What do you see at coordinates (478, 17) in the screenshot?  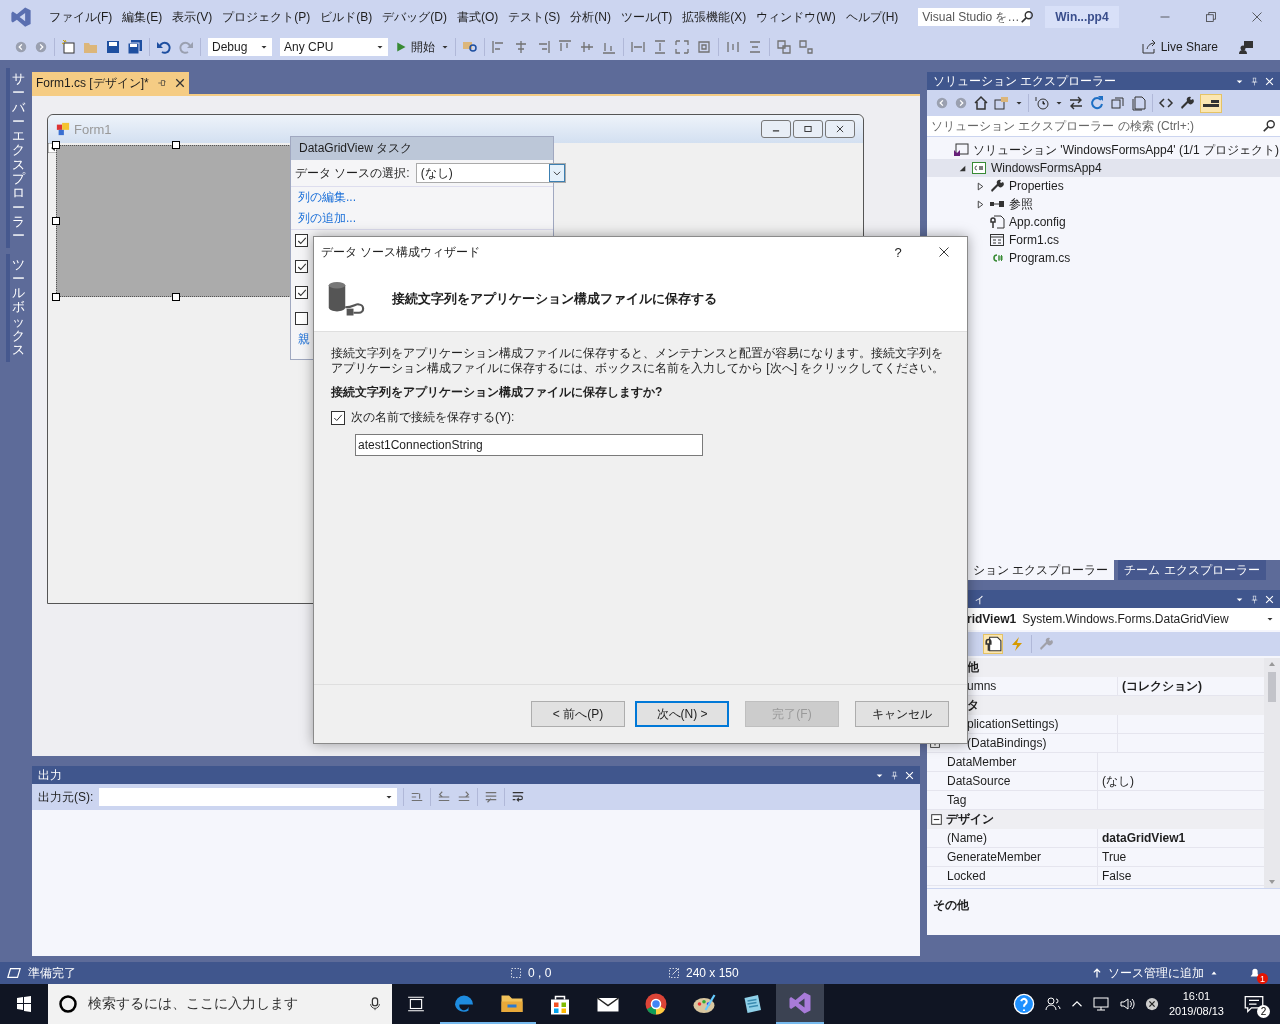 I see `menu-item: 書式(O)` at bounding box center [478, 17].